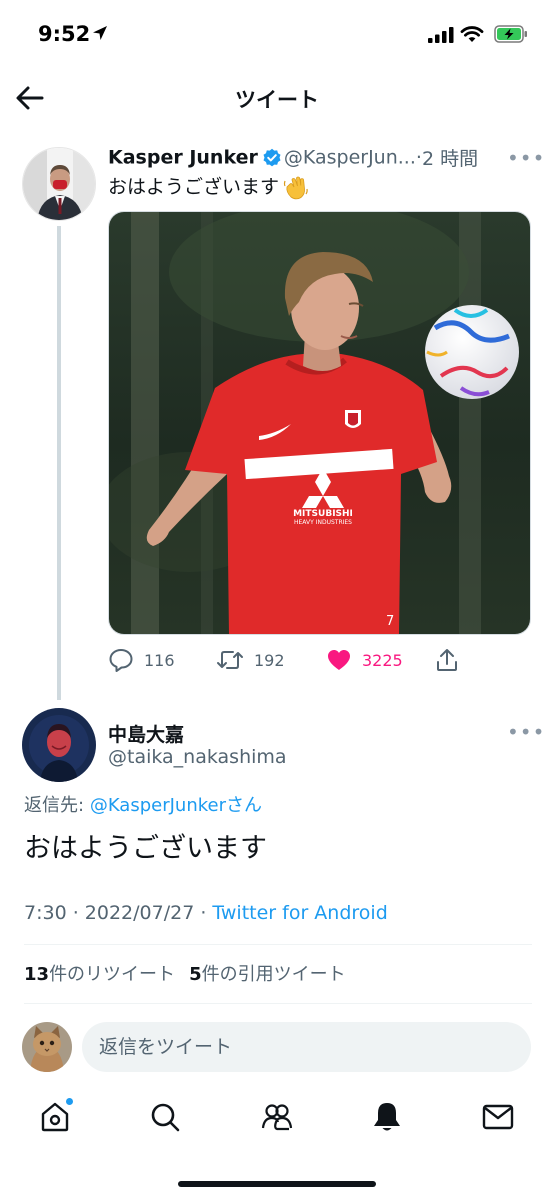  I want to click on battery-charging-icon, so click(510, 34).